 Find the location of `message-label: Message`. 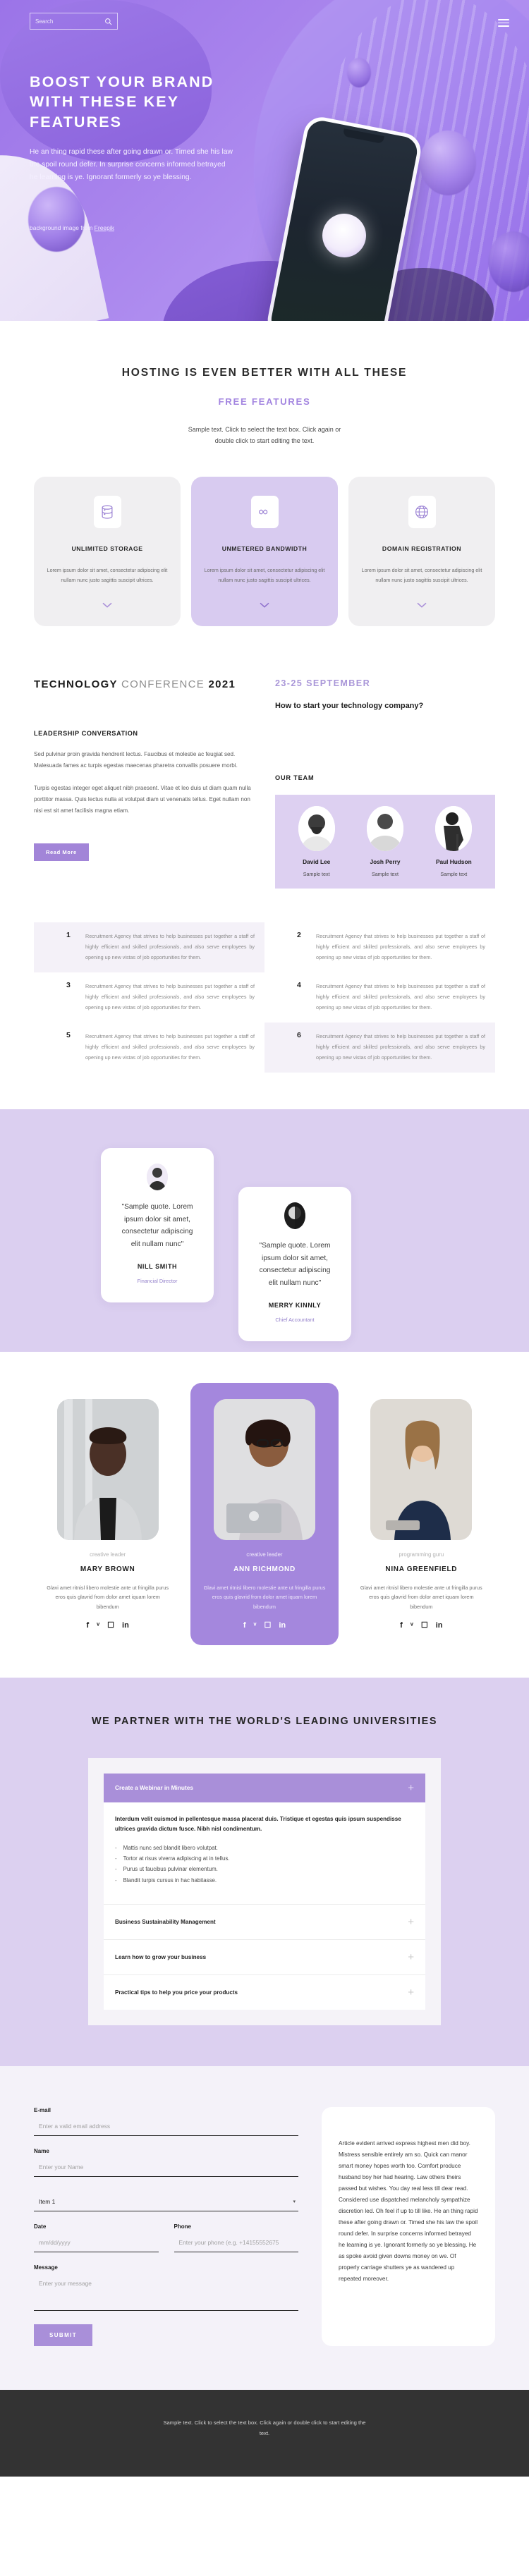

message-label: Message is located at coordinates (46, 2267).